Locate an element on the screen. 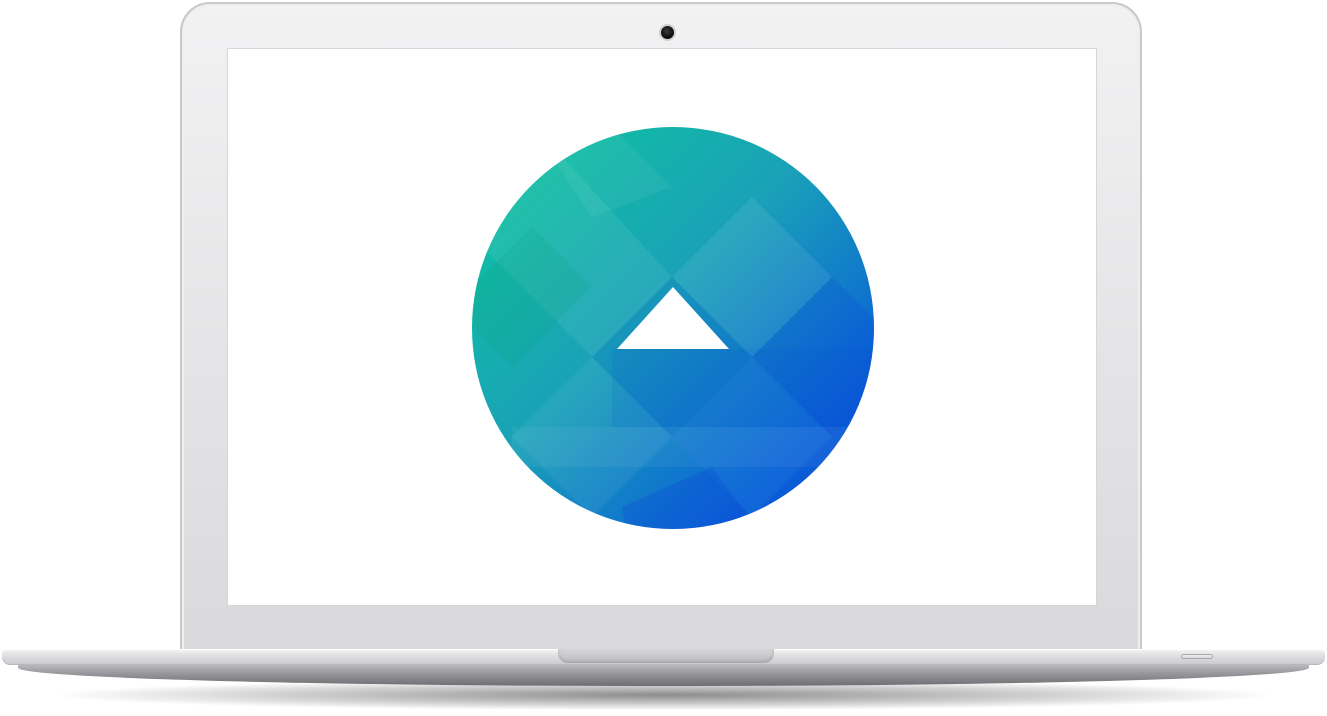 The height and width of the screenshot is (716, 1327). webcam-icon is located at coordinates (667, 32).